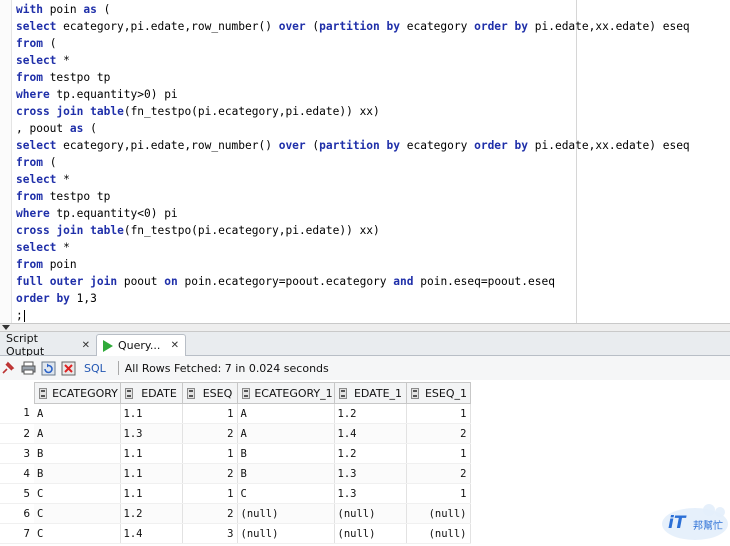 Image resolution: width=730 pixels, height=546 pixels. Describe the element at coordinates (36, 145) in the screenshot. I see `sql-keyword: select` at that location.